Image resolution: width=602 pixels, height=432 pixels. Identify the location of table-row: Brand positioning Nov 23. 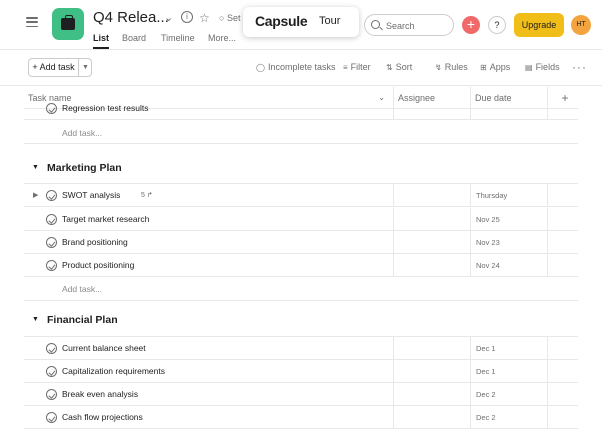
(301, 242).